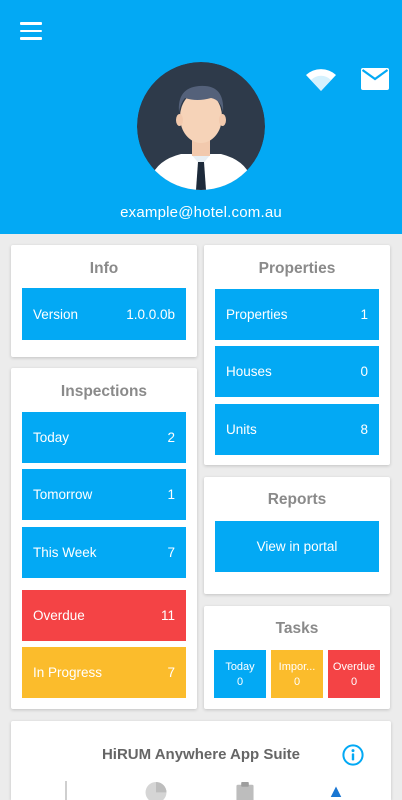 Image resolution: width=402 pixels, height=800 pixels. I want to click on app-suite-title: HiRUM Anywhere App Suite, so click(201, 754).